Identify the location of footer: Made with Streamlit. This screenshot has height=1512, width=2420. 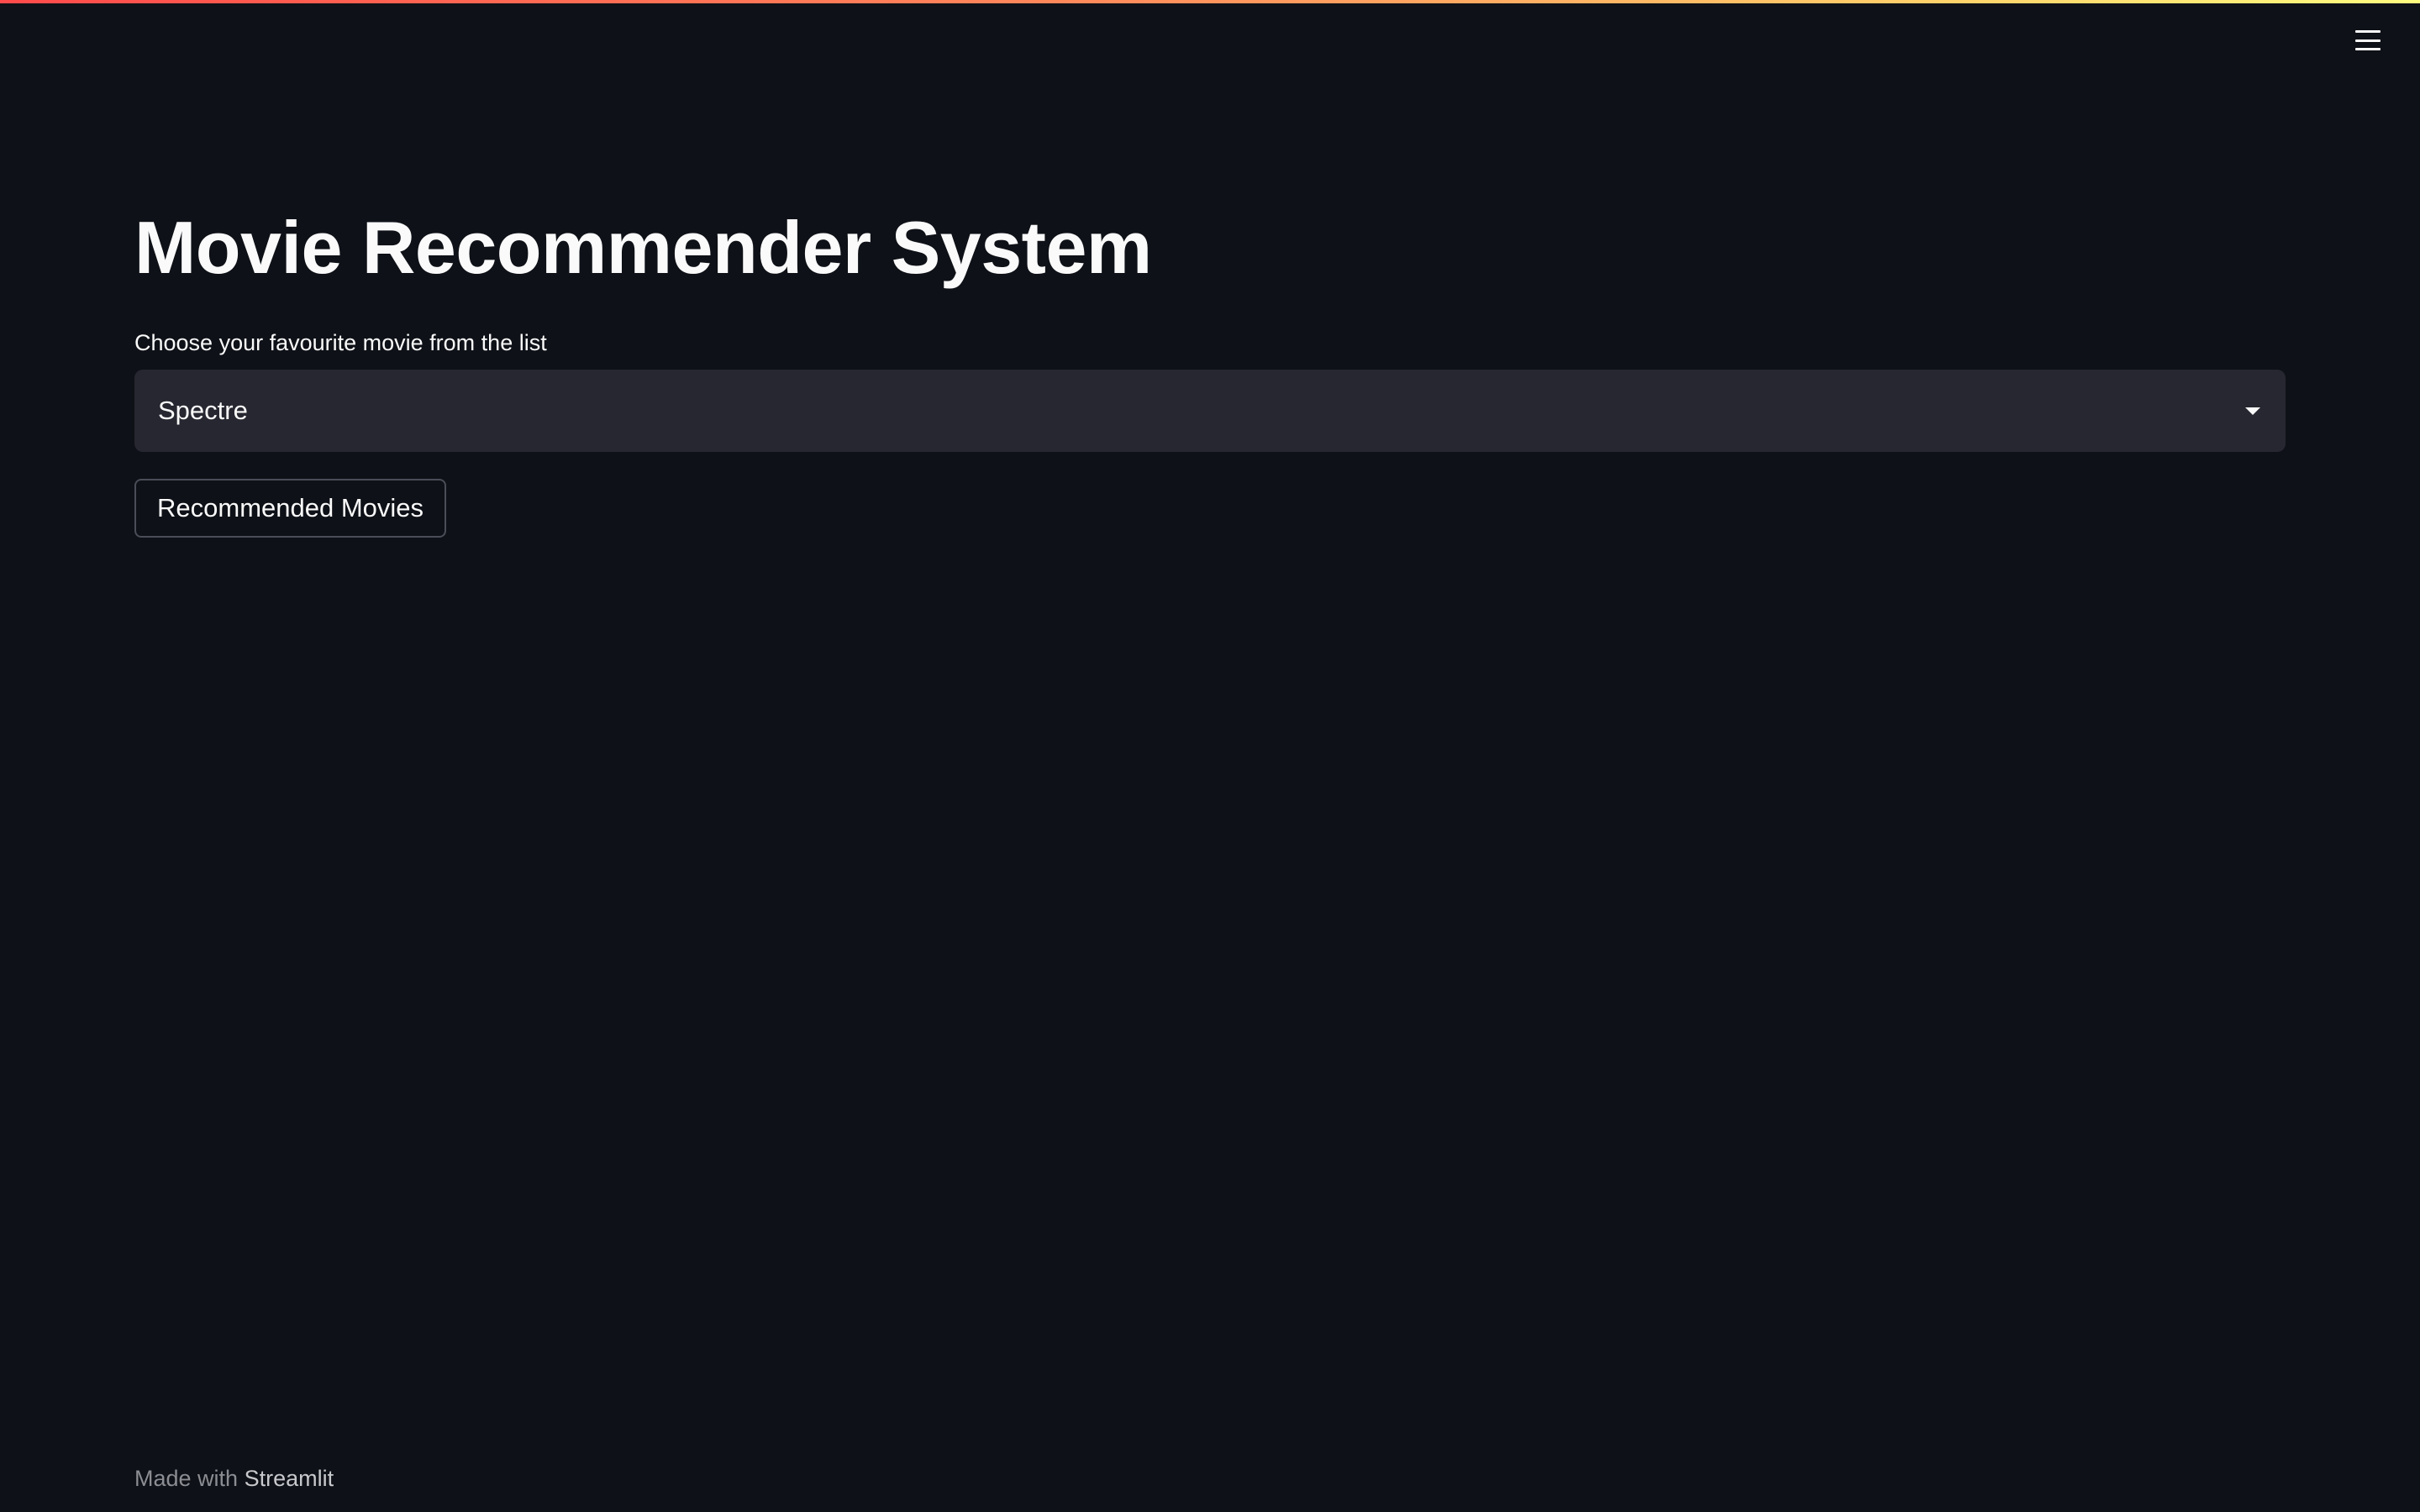
(234, 1478).